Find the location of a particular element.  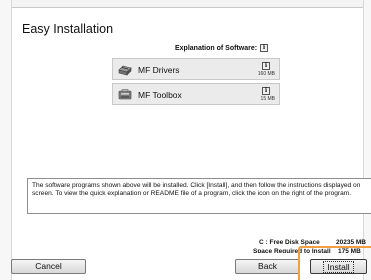

software-name: MF Toolbox is located at coordinates (160, 95).